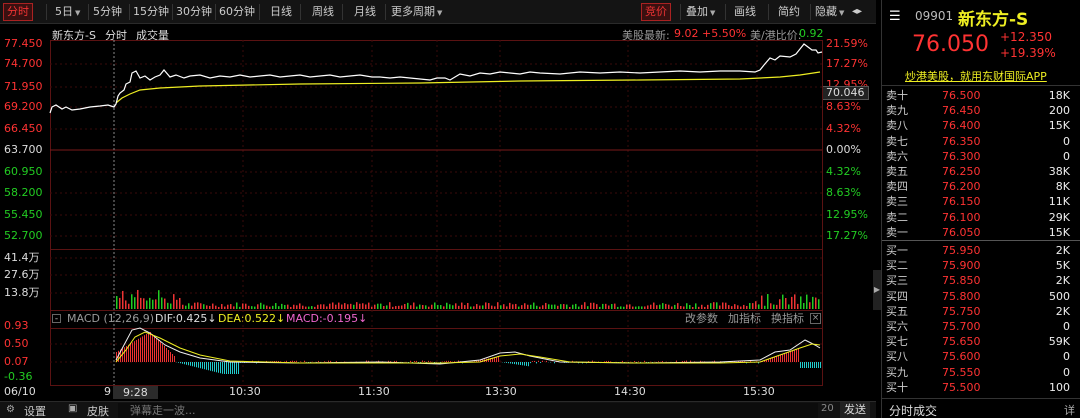 This screenshot has height=418, width=1080. I want to click on bid-row: 买九 75.550 0, so click(981, 372).